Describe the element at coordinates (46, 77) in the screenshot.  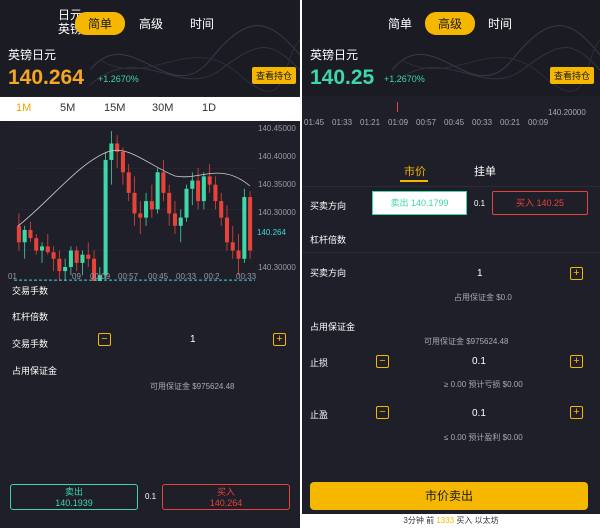
I see `current-price: 140.264` at that location.